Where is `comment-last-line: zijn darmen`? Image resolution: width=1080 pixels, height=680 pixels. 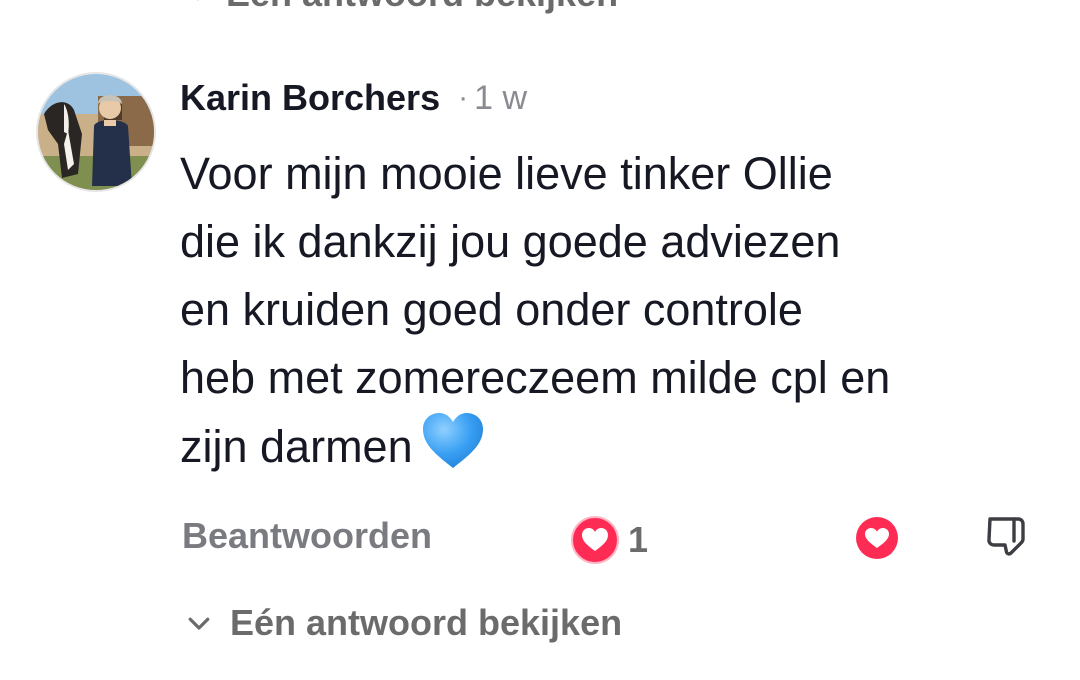 comment-last-line: zijn darmen is located at coordinates (620, 446).